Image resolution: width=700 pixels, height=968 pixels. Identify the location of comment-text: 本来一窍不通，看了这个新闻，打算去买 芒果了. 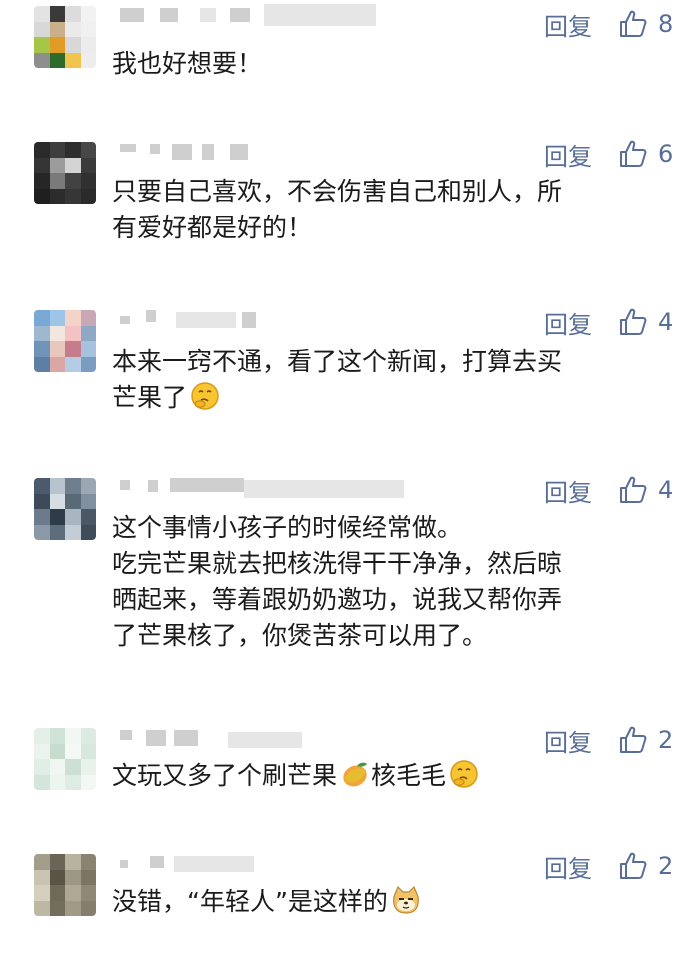
(392, 380).